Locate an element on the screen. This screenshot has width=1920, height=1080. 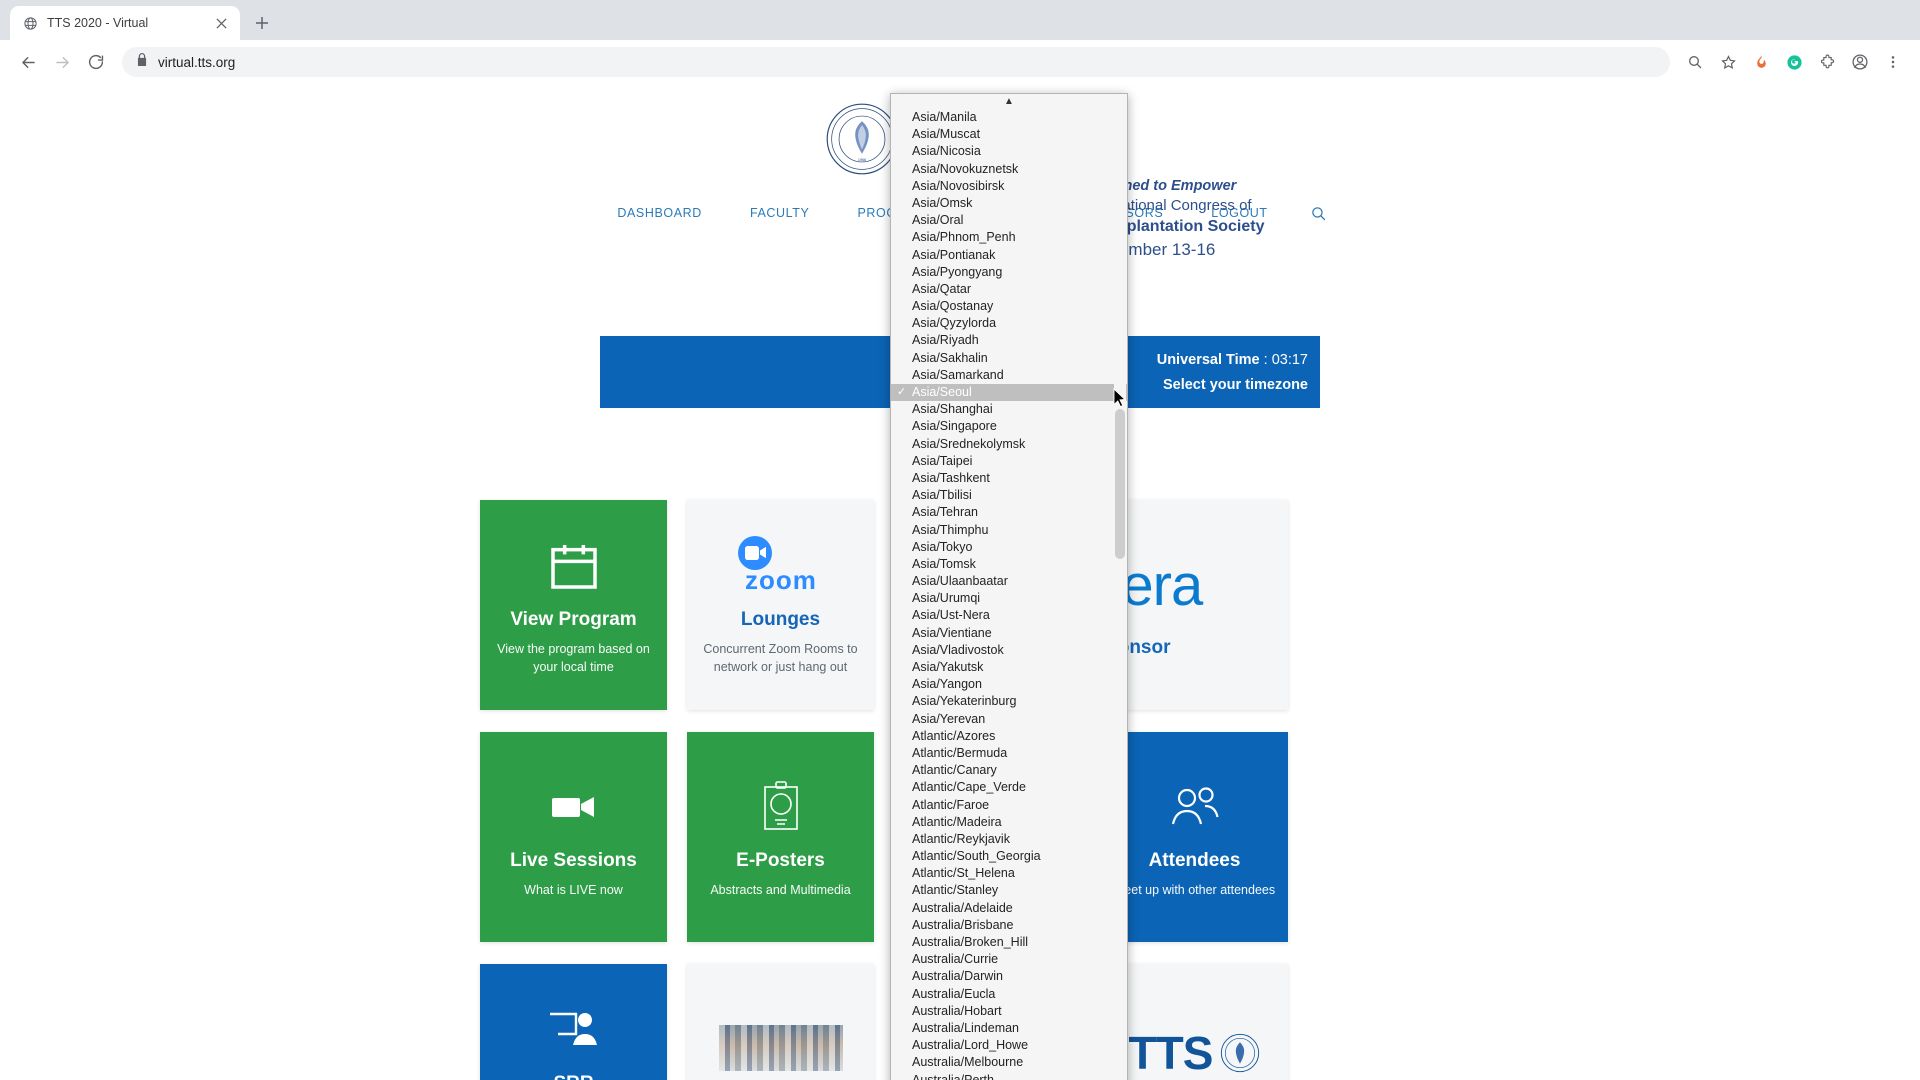
tile-live-sessions: Live Sessions What is LIVE now is located at coordinates (573, 837).